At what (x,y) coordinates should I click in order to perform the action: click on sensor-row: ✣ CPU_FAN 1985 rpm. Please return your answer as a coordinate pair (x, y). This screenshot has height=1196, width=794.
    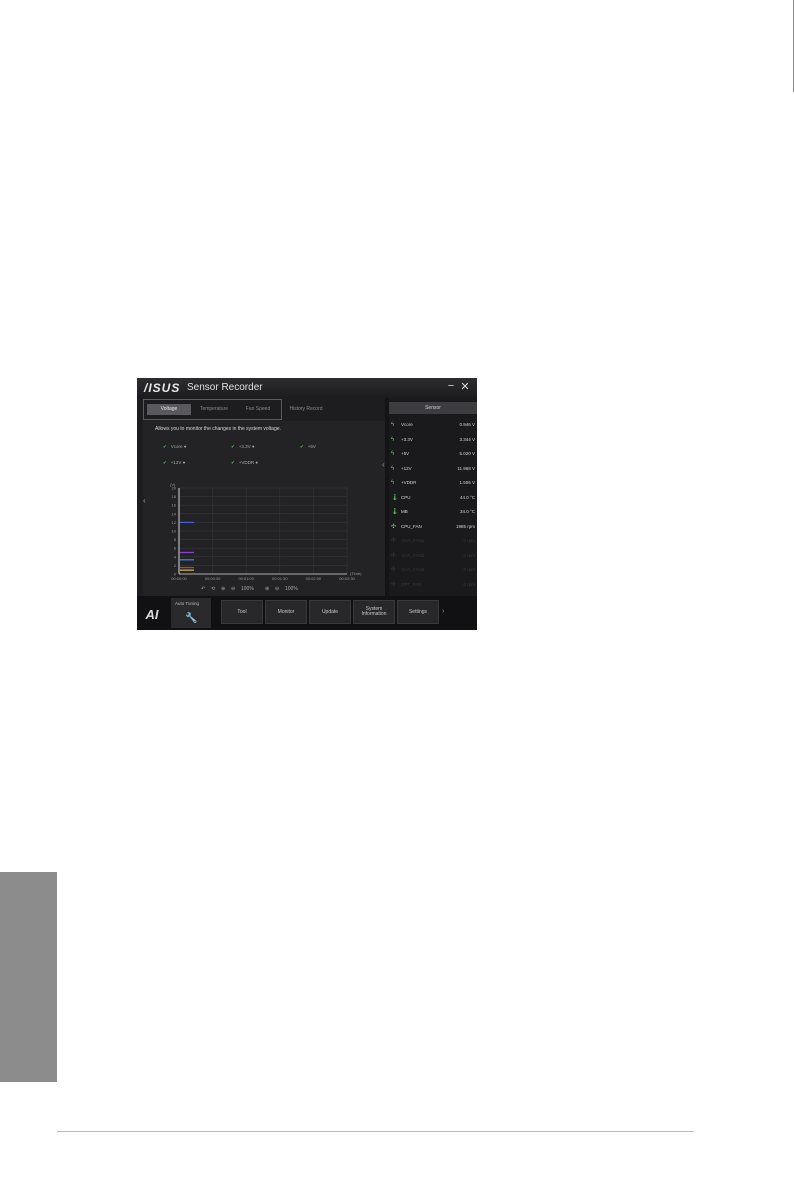
    Looking at the image, I should click on (433, 527).